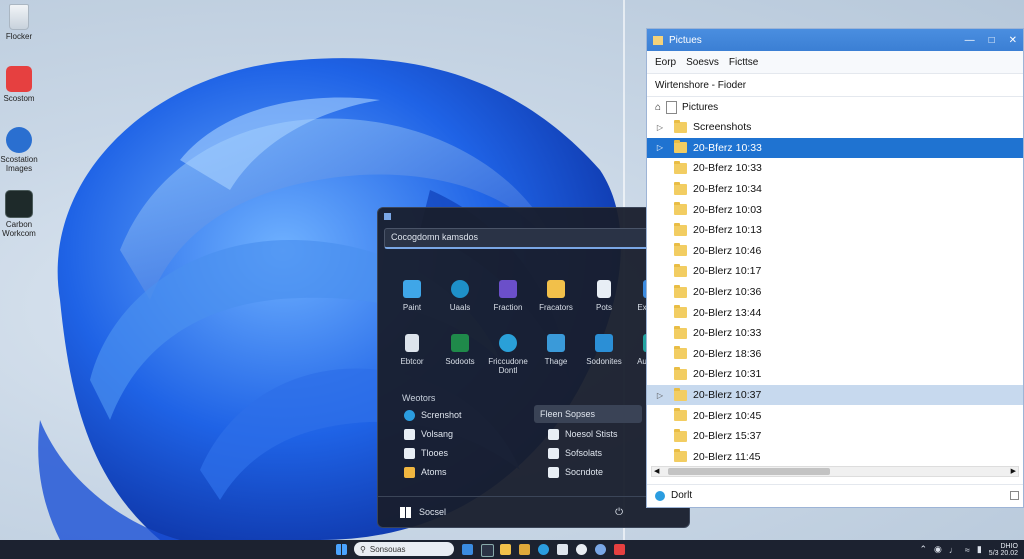 This screenshot has height=559, width=1024. What do you see at coordinates (412, 343) in the screenshot?
I see `recycle-icon` at bounding box center [412, 343].